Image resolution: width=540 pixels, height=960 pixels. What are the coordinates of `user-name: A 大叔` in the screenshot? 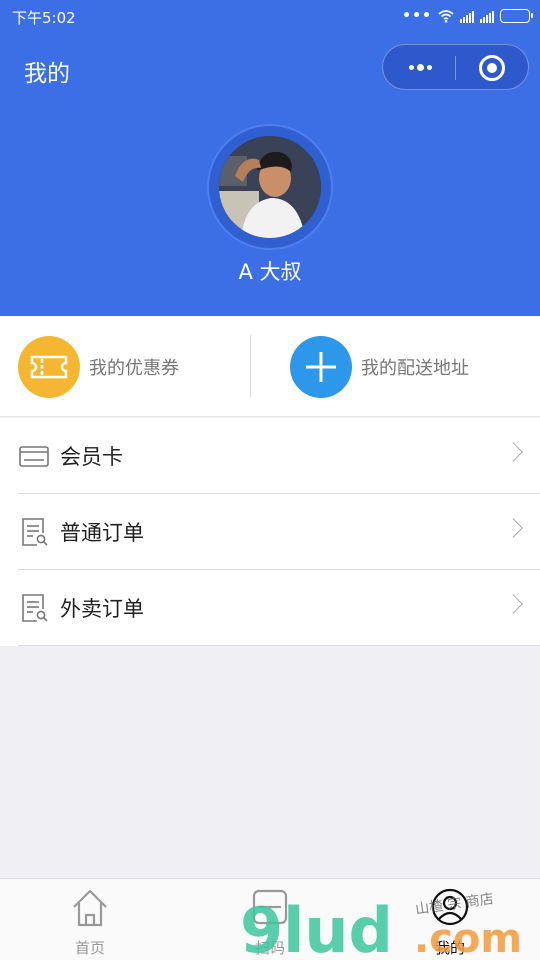 It's located at (270, 272).